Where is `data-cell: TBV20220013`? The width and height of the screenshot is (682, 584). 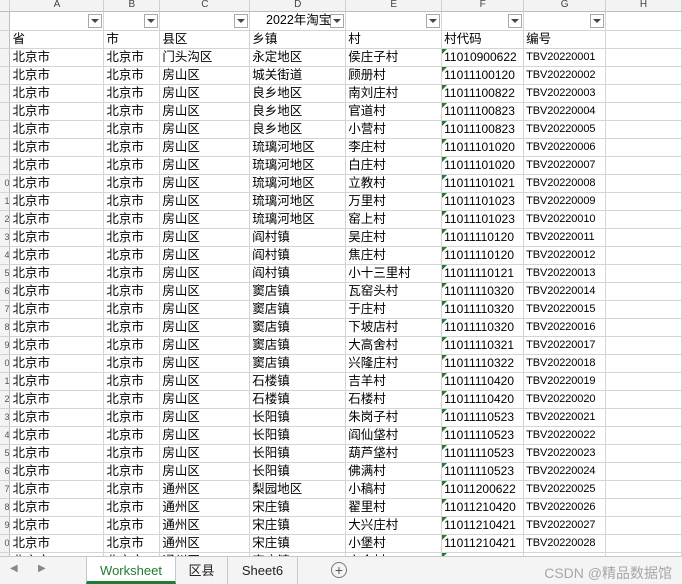 data-cell: TBV20220013 is located at coordinates (565, 273).